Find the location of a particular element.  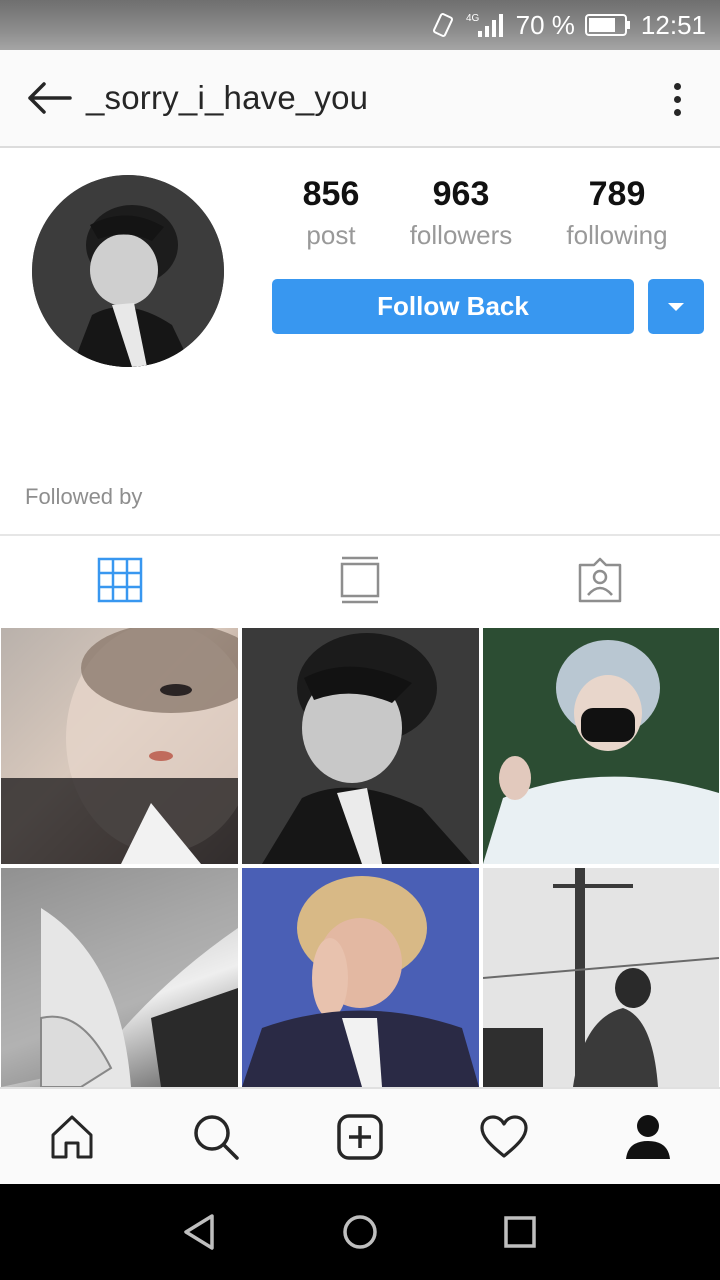

app-bar: _sorry_i_have_you is located at coordinates (360, 99).